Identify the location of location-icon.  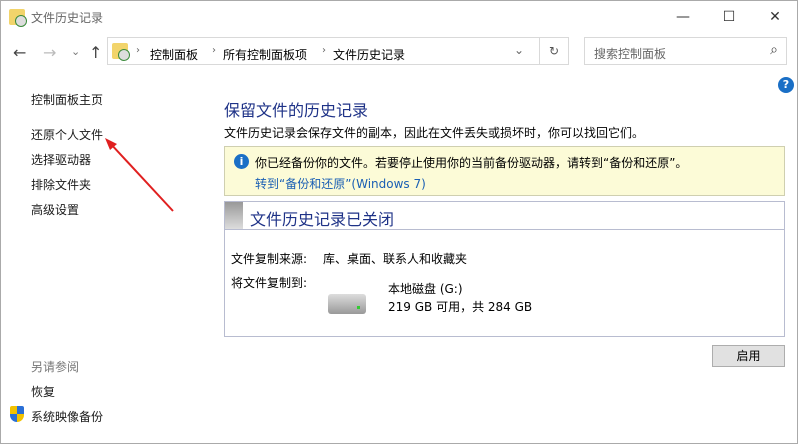
(121, 52).